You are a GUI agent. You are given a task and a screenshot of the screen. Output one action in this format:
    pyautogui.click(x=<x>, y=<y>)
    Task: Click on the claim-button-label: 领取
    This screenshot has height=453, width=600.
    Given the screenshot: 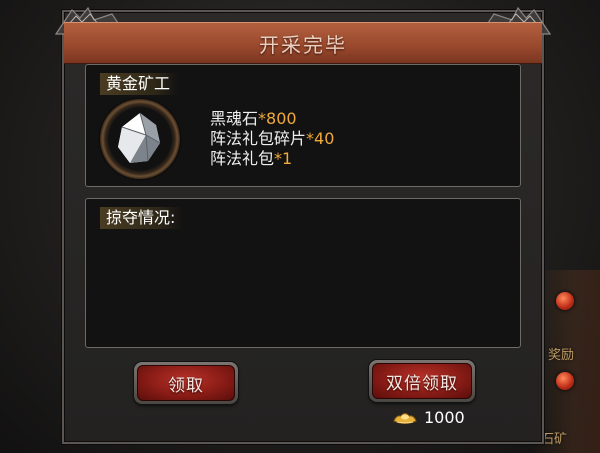 What is the action you would take?
    pyautogui.click(x=186, y=383)
    